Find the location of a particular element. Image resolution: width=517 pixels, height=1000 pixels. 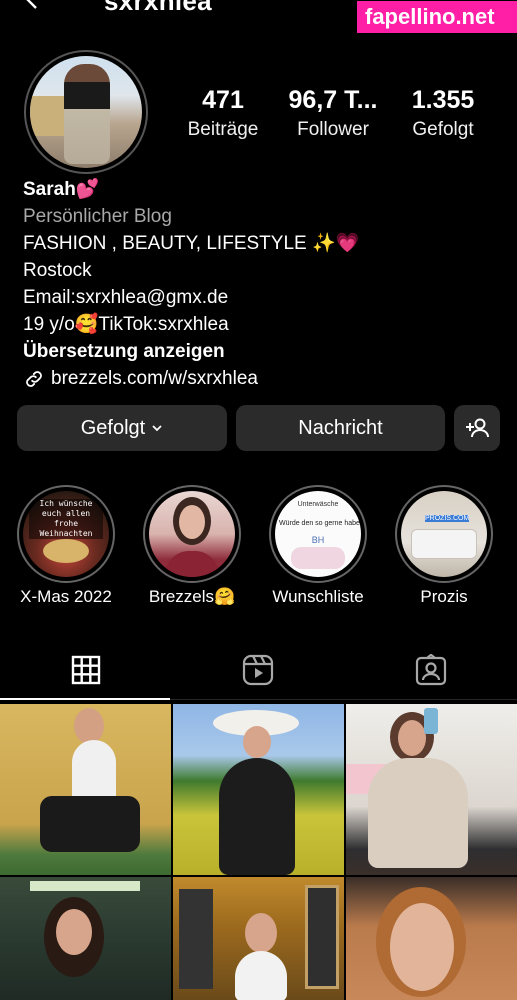

tab-posts is located at coordinates (86, 670).